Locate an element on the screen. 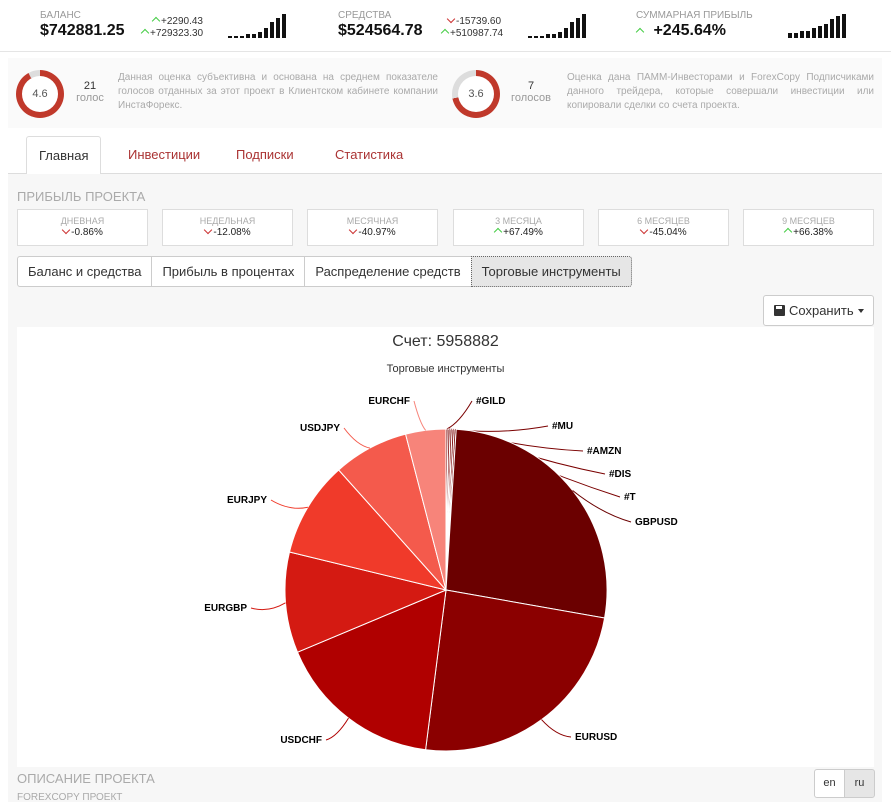 The width and height of the screenshot is (891, 802). votes-count: 21 is located at coordinates (90, 86).